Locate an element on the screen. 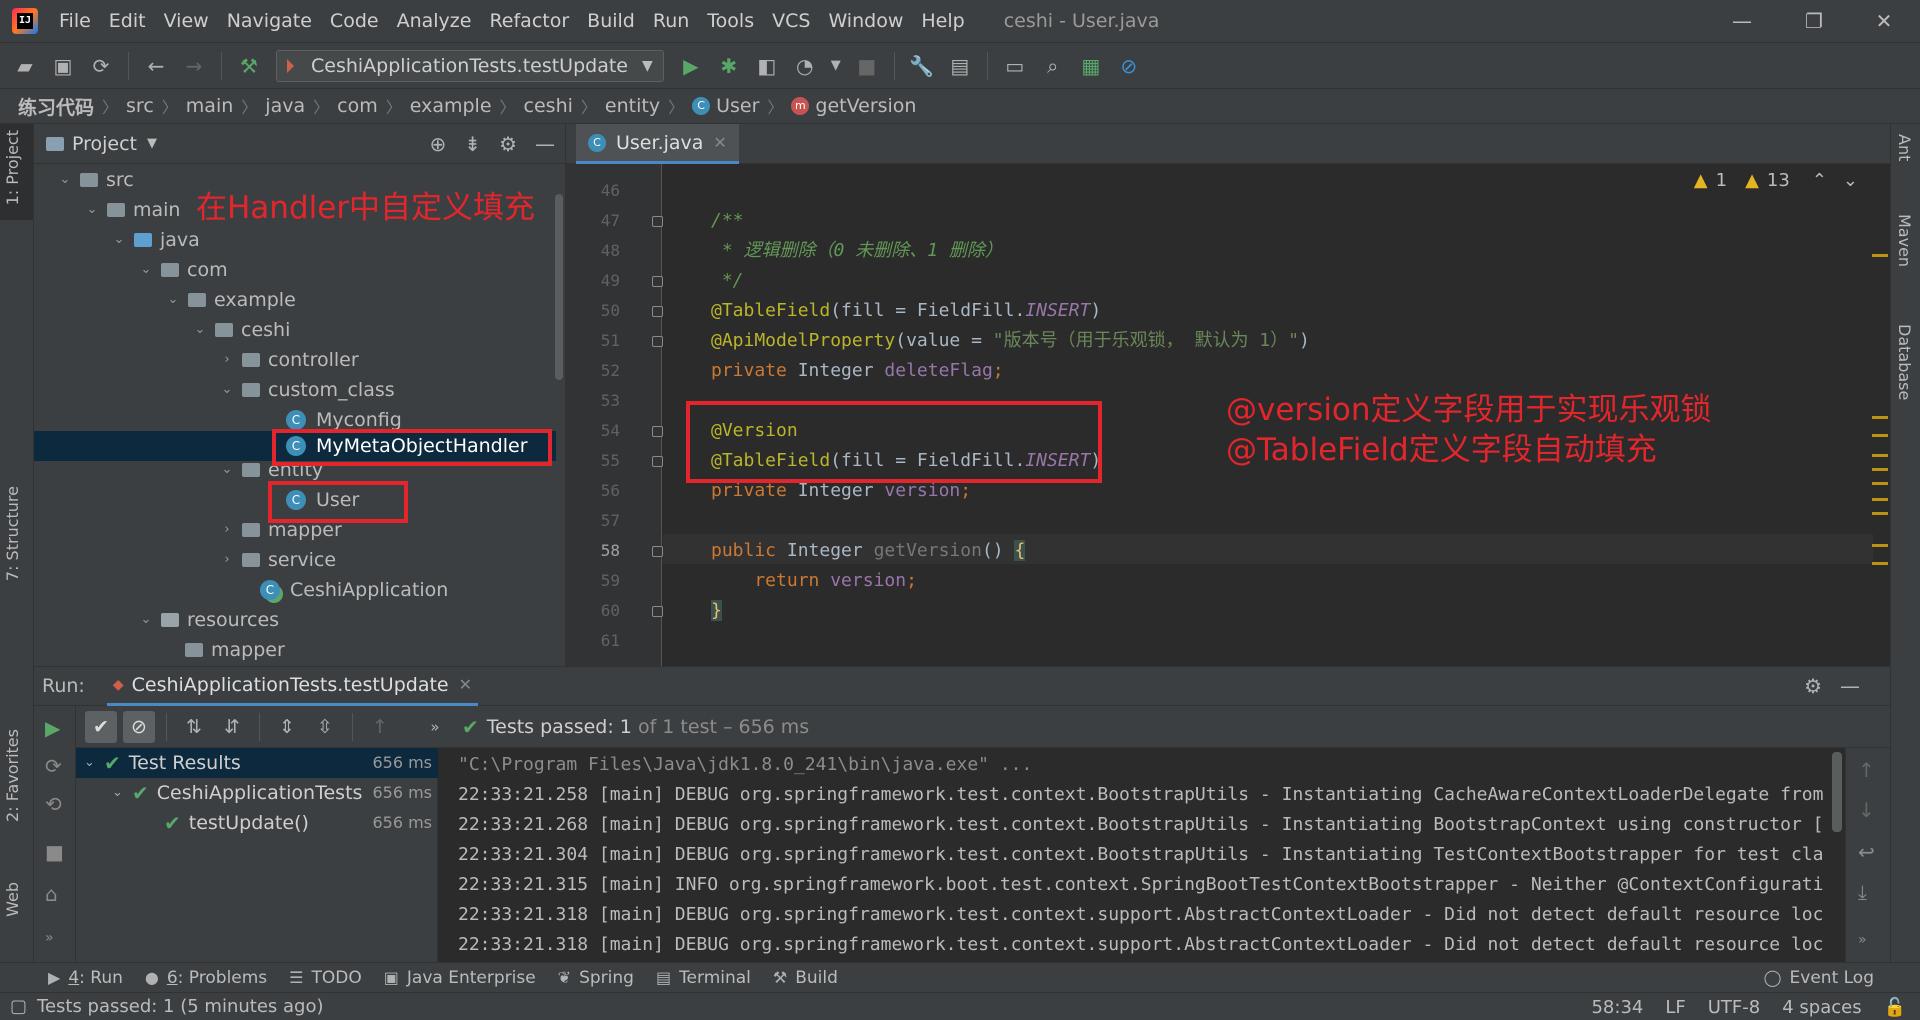  prev-highlight-icon: ⌃ is located at coordinates (1819, 180).